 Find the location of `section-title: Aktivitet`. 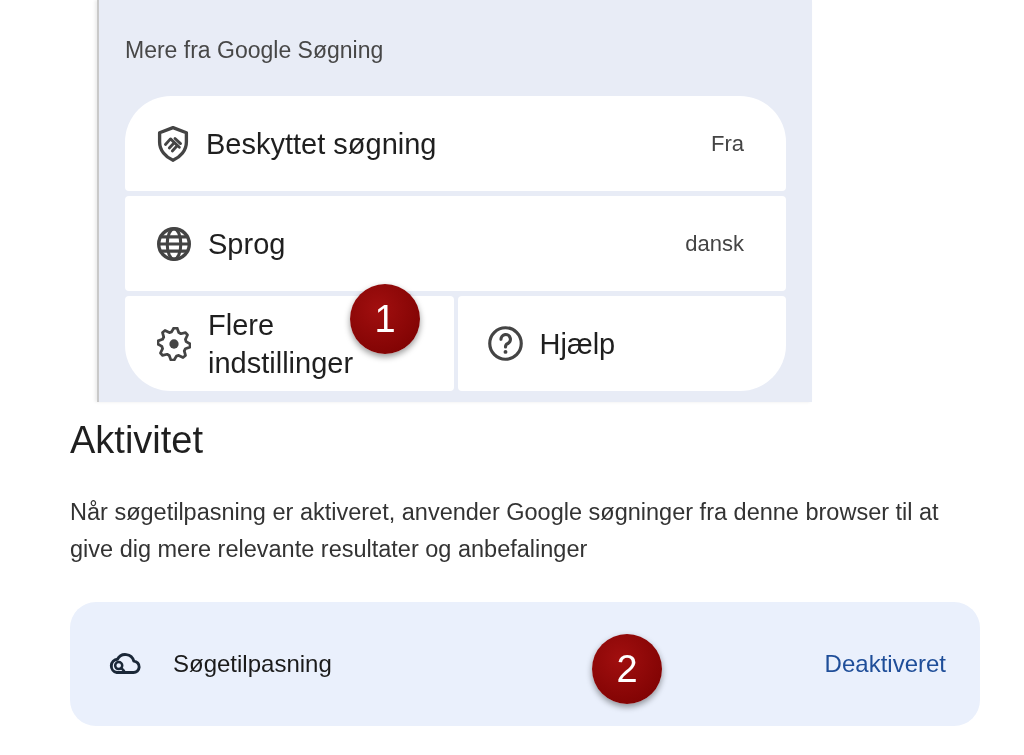

section-title: Aktivitet is located at coordinates (137, 440).